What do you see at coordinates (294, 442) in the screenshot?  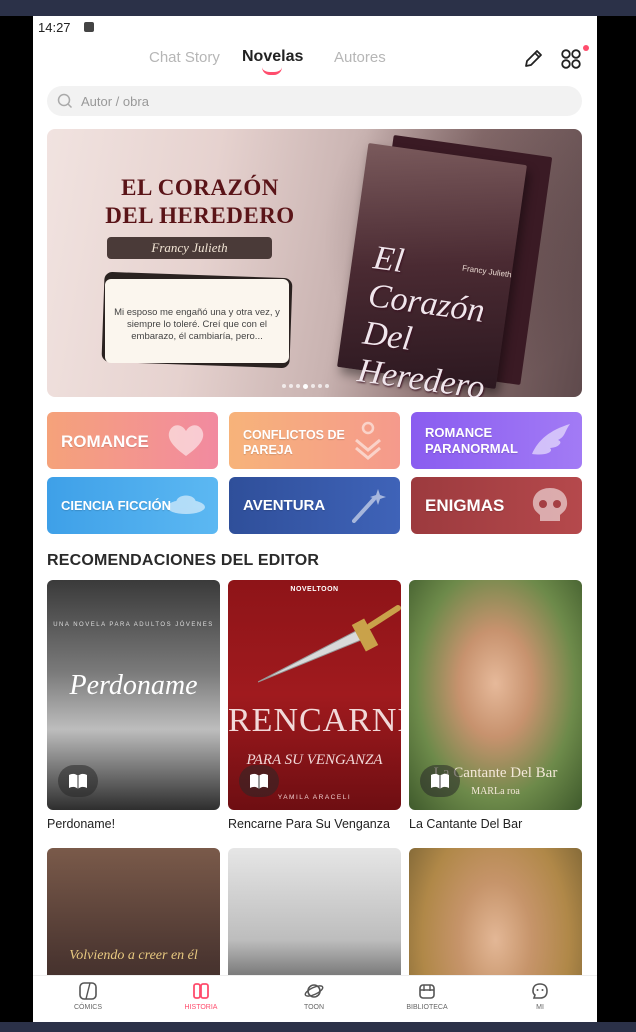 I see `genre-label: CONFLICTOS DE PAREJA` at bounding box center [294, 442].